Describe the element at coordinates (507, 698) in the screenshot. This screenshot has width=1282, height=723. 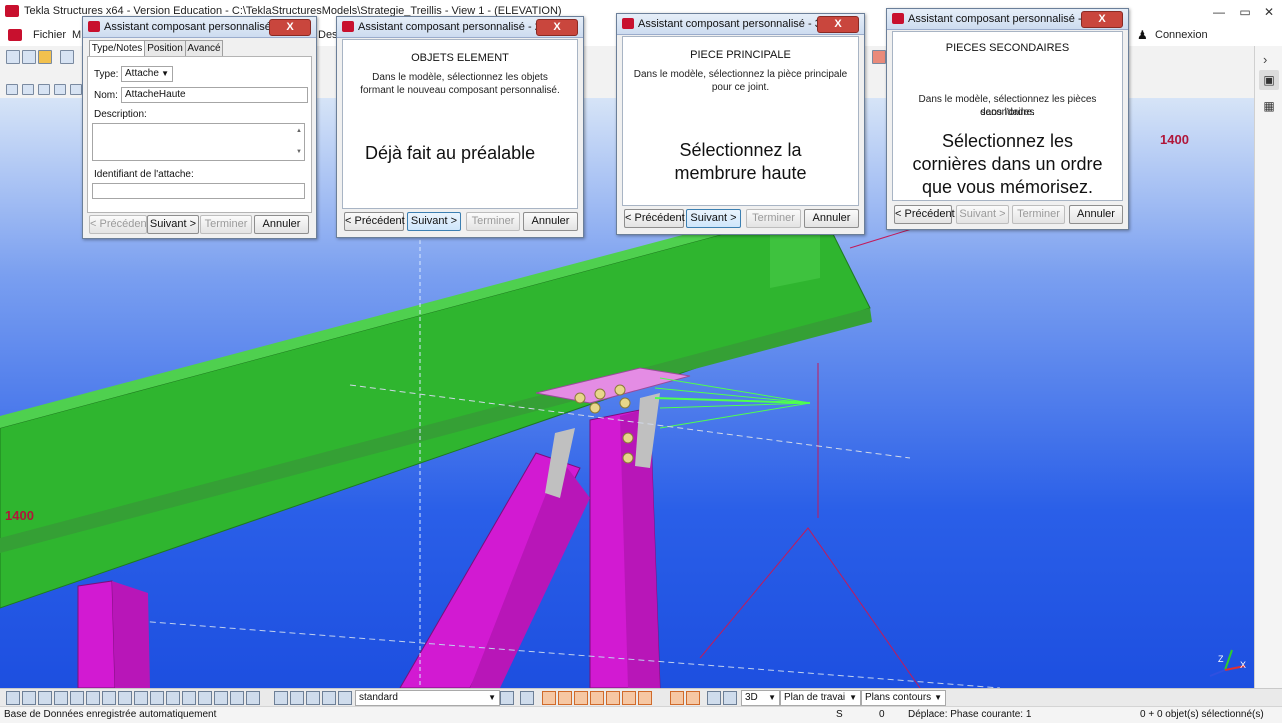
I see `filter-settings-button` at that location.